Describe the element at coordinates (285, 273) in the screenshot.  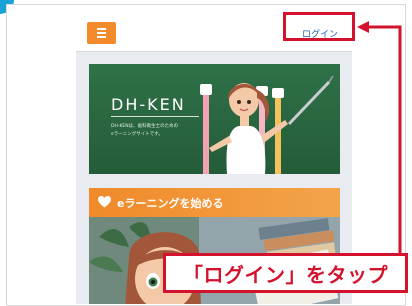
I see `instruction-caption: 「ログイン」をタップ` at that location.